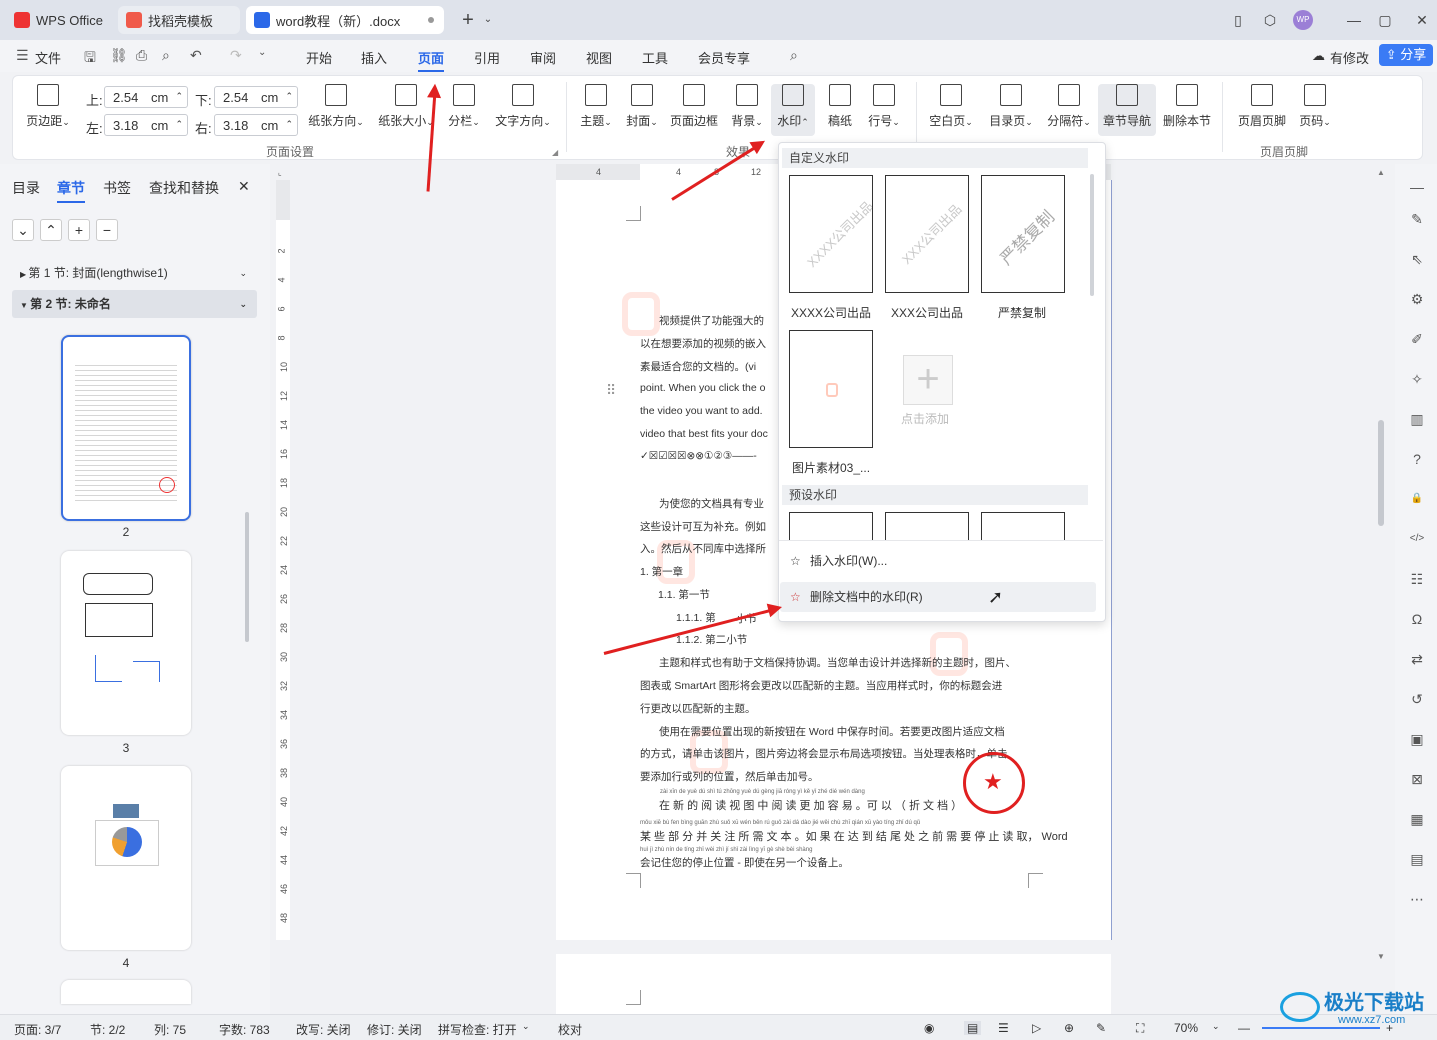 The height and width of the screenshot is (1040, 1437). Describe the element at coordinates (1069, 106) in the screenshot. I see `separator-button: 分隔符⌄` at that location.